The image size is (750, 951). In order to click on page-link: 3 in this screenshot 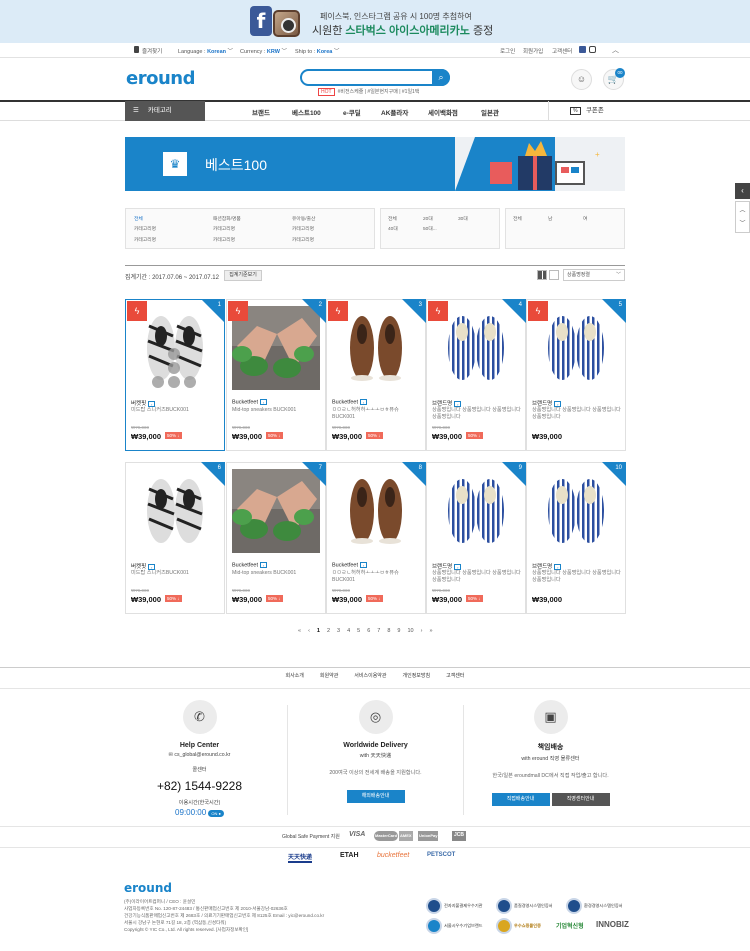, I will do `click(338, 631)`.